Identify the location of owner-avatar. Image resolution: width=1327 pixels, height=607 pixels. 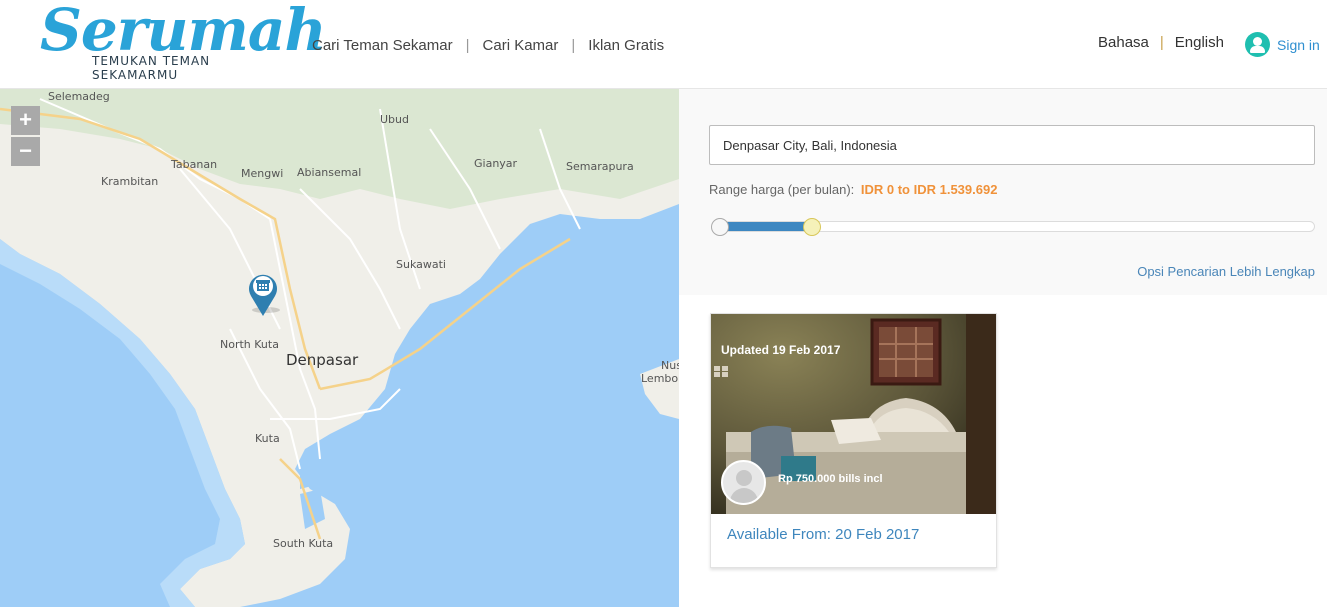
(743, 482).